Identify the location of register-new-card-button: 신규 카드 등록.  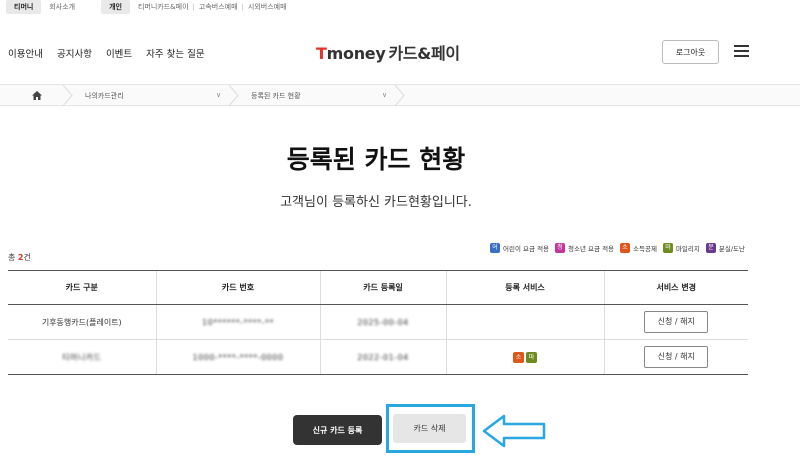
(337, 430).